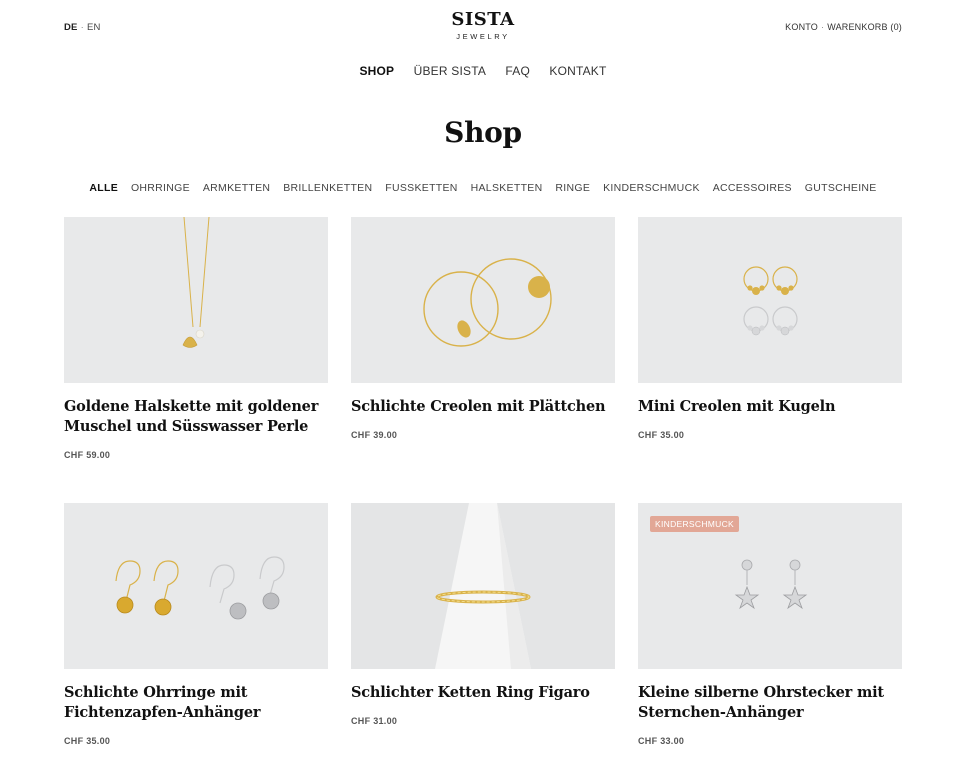 The image size is (966, 773). Describe the element at coordinates (694, 524) in the screenshot. I see `category-badge: KINDERSCHMUCK` at that location.